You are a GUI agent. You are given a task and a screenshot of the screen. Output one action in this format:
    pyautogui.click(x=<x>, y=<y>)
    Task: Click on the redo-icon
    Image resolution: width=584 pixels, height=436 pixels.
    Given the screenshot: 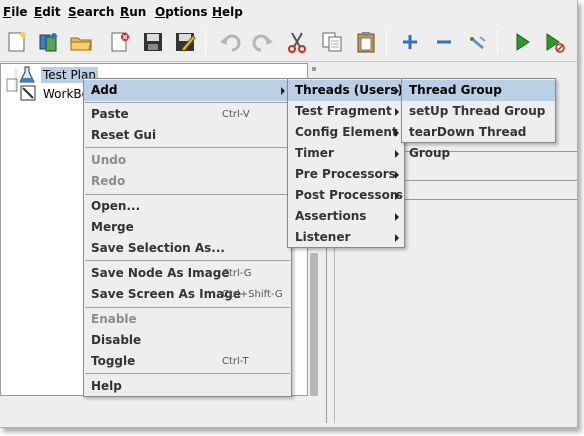 What is the action you would take?
    pyautogui.click(x=262, y=41)
    